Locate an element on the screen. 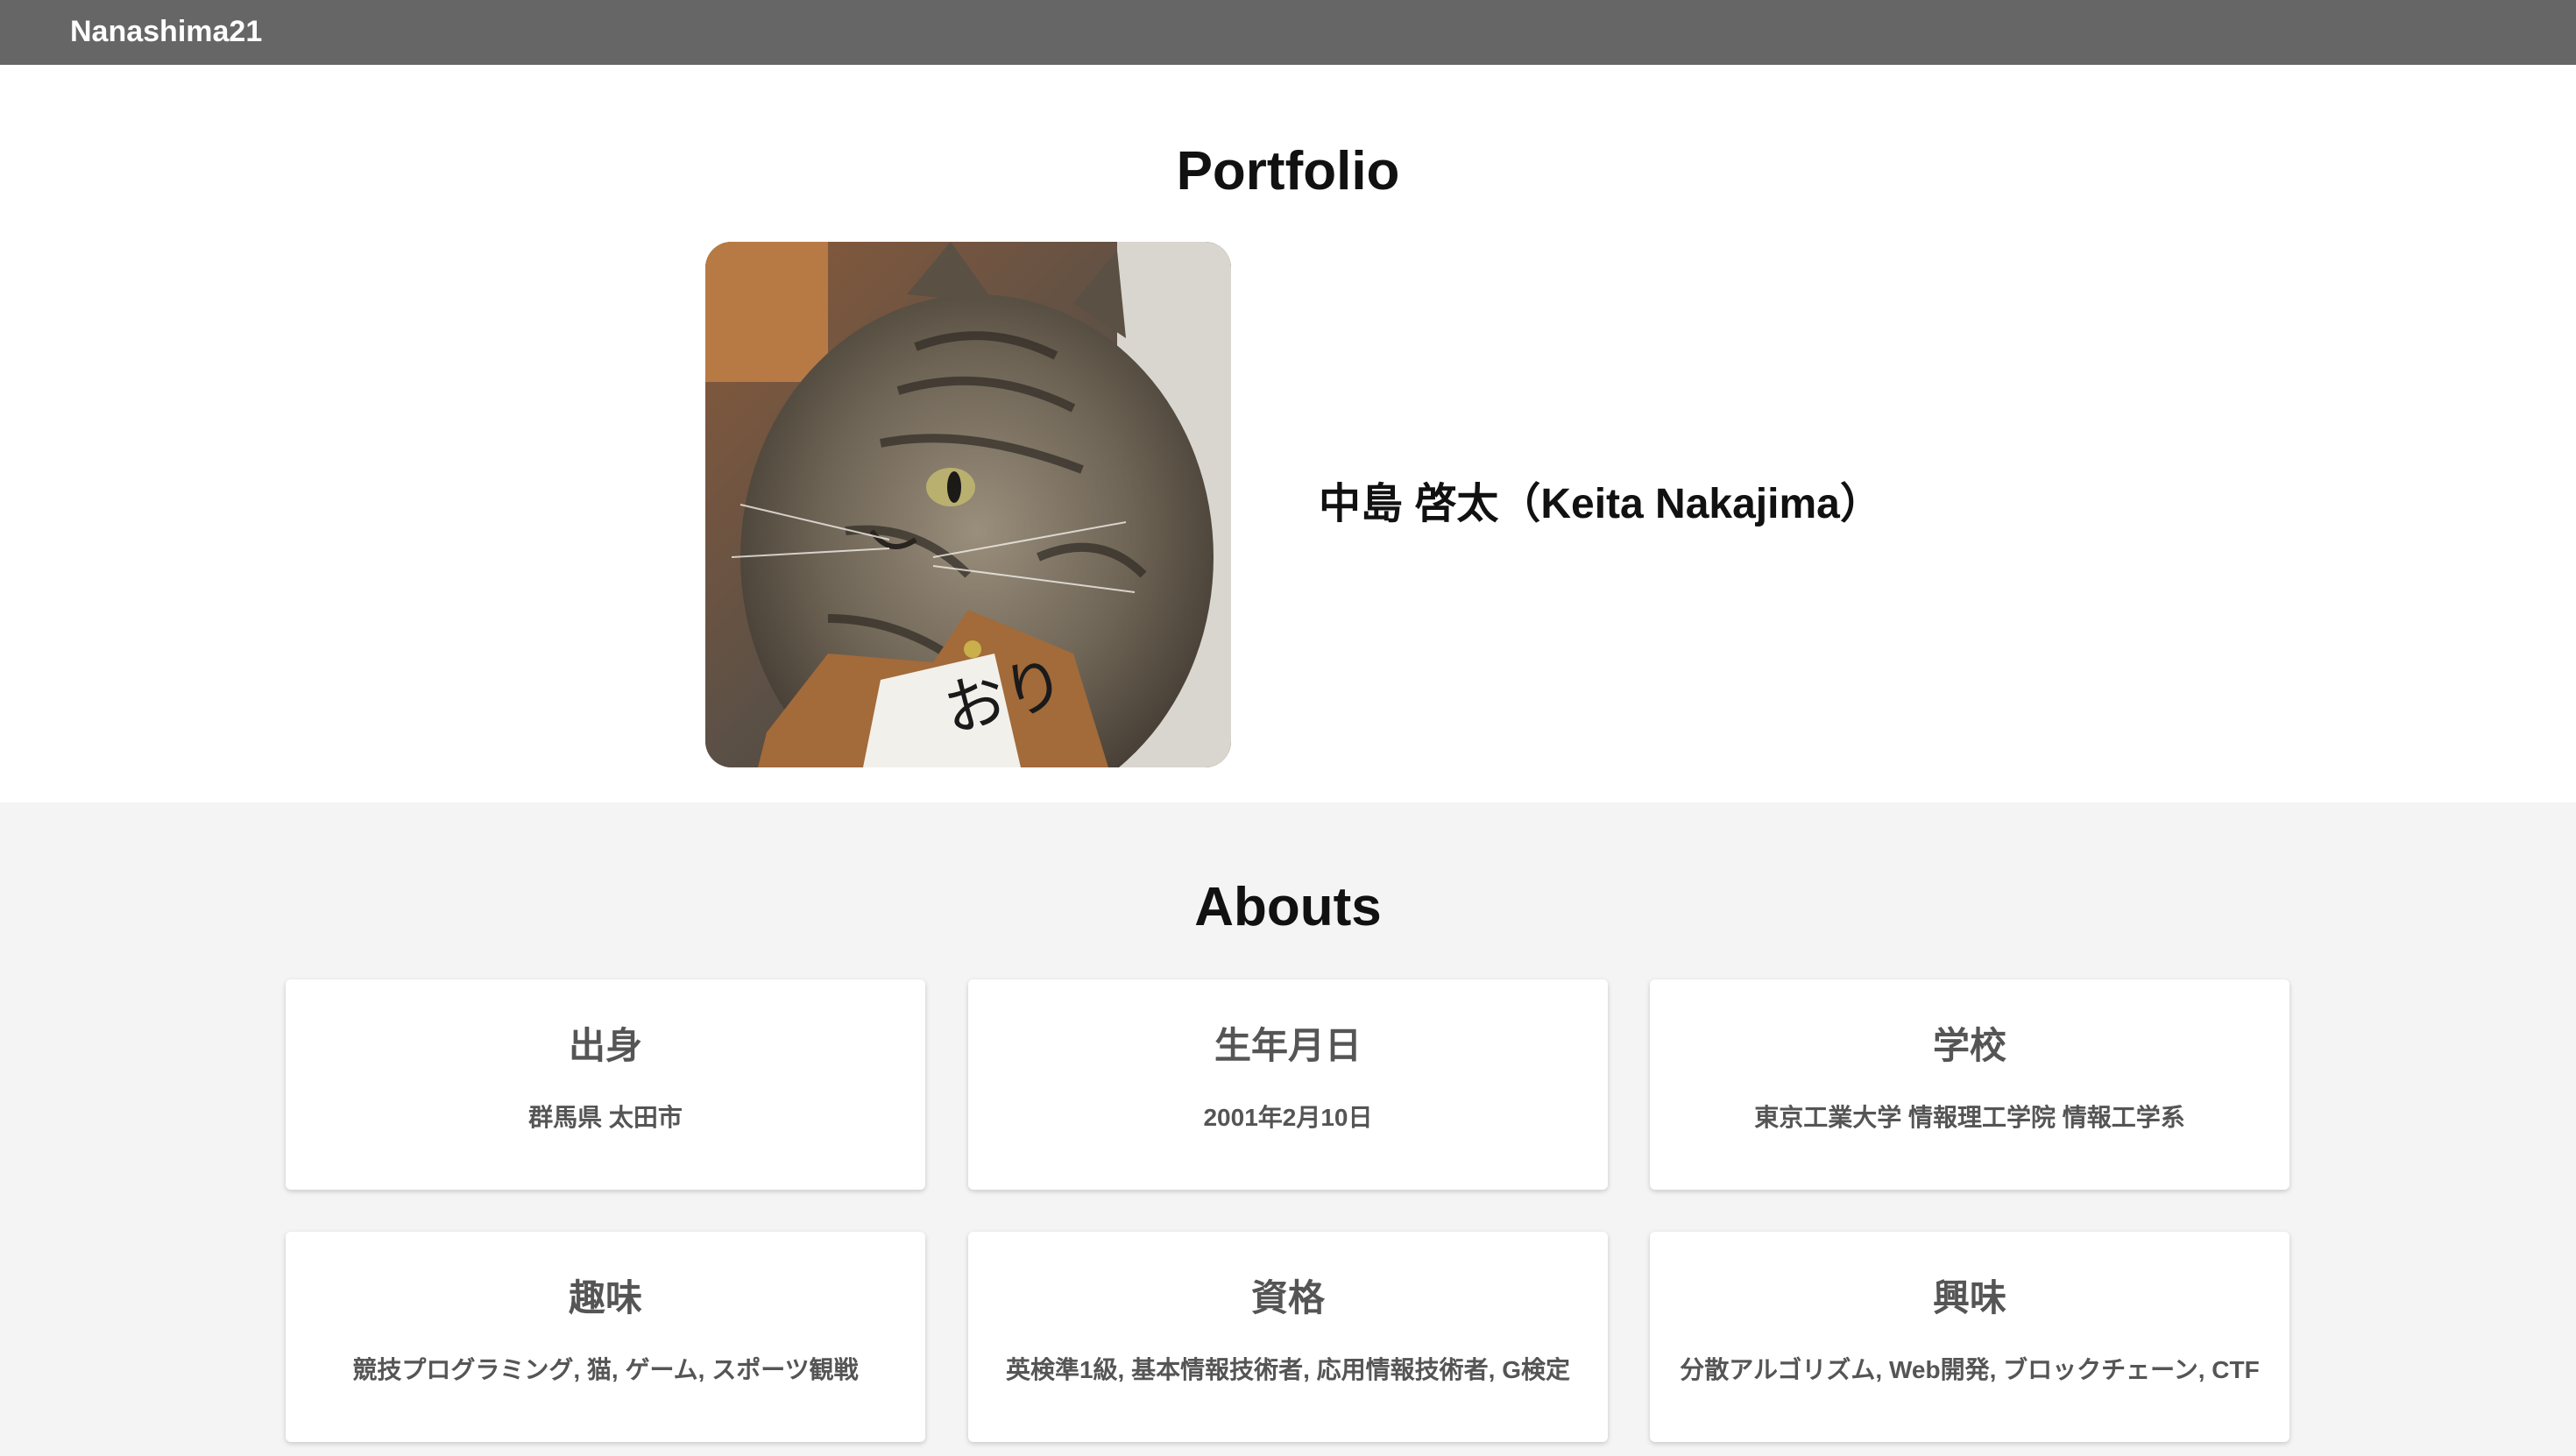 This screenshot has height=1456, width=2576. about-card-birthday: 生年月日 2001年2月10日 is located at coordinates (1288, 1084).